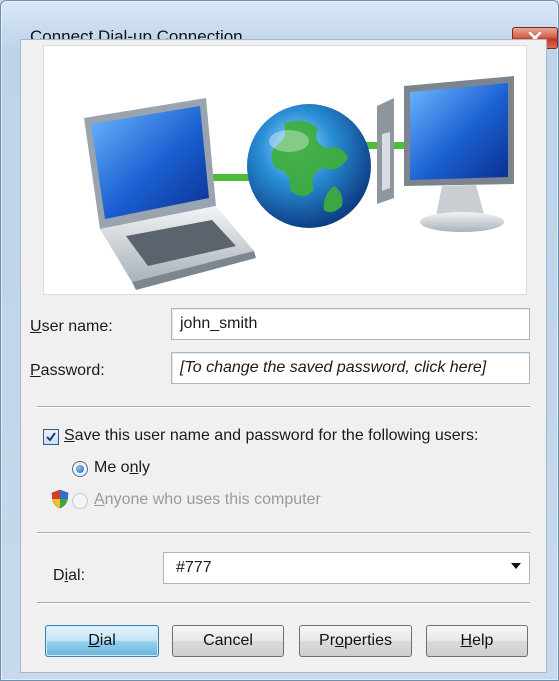 Image resolution: width=559 pixels, height=681 pixels. I want to click on save-credentials-checkbox, so click(51, 437).